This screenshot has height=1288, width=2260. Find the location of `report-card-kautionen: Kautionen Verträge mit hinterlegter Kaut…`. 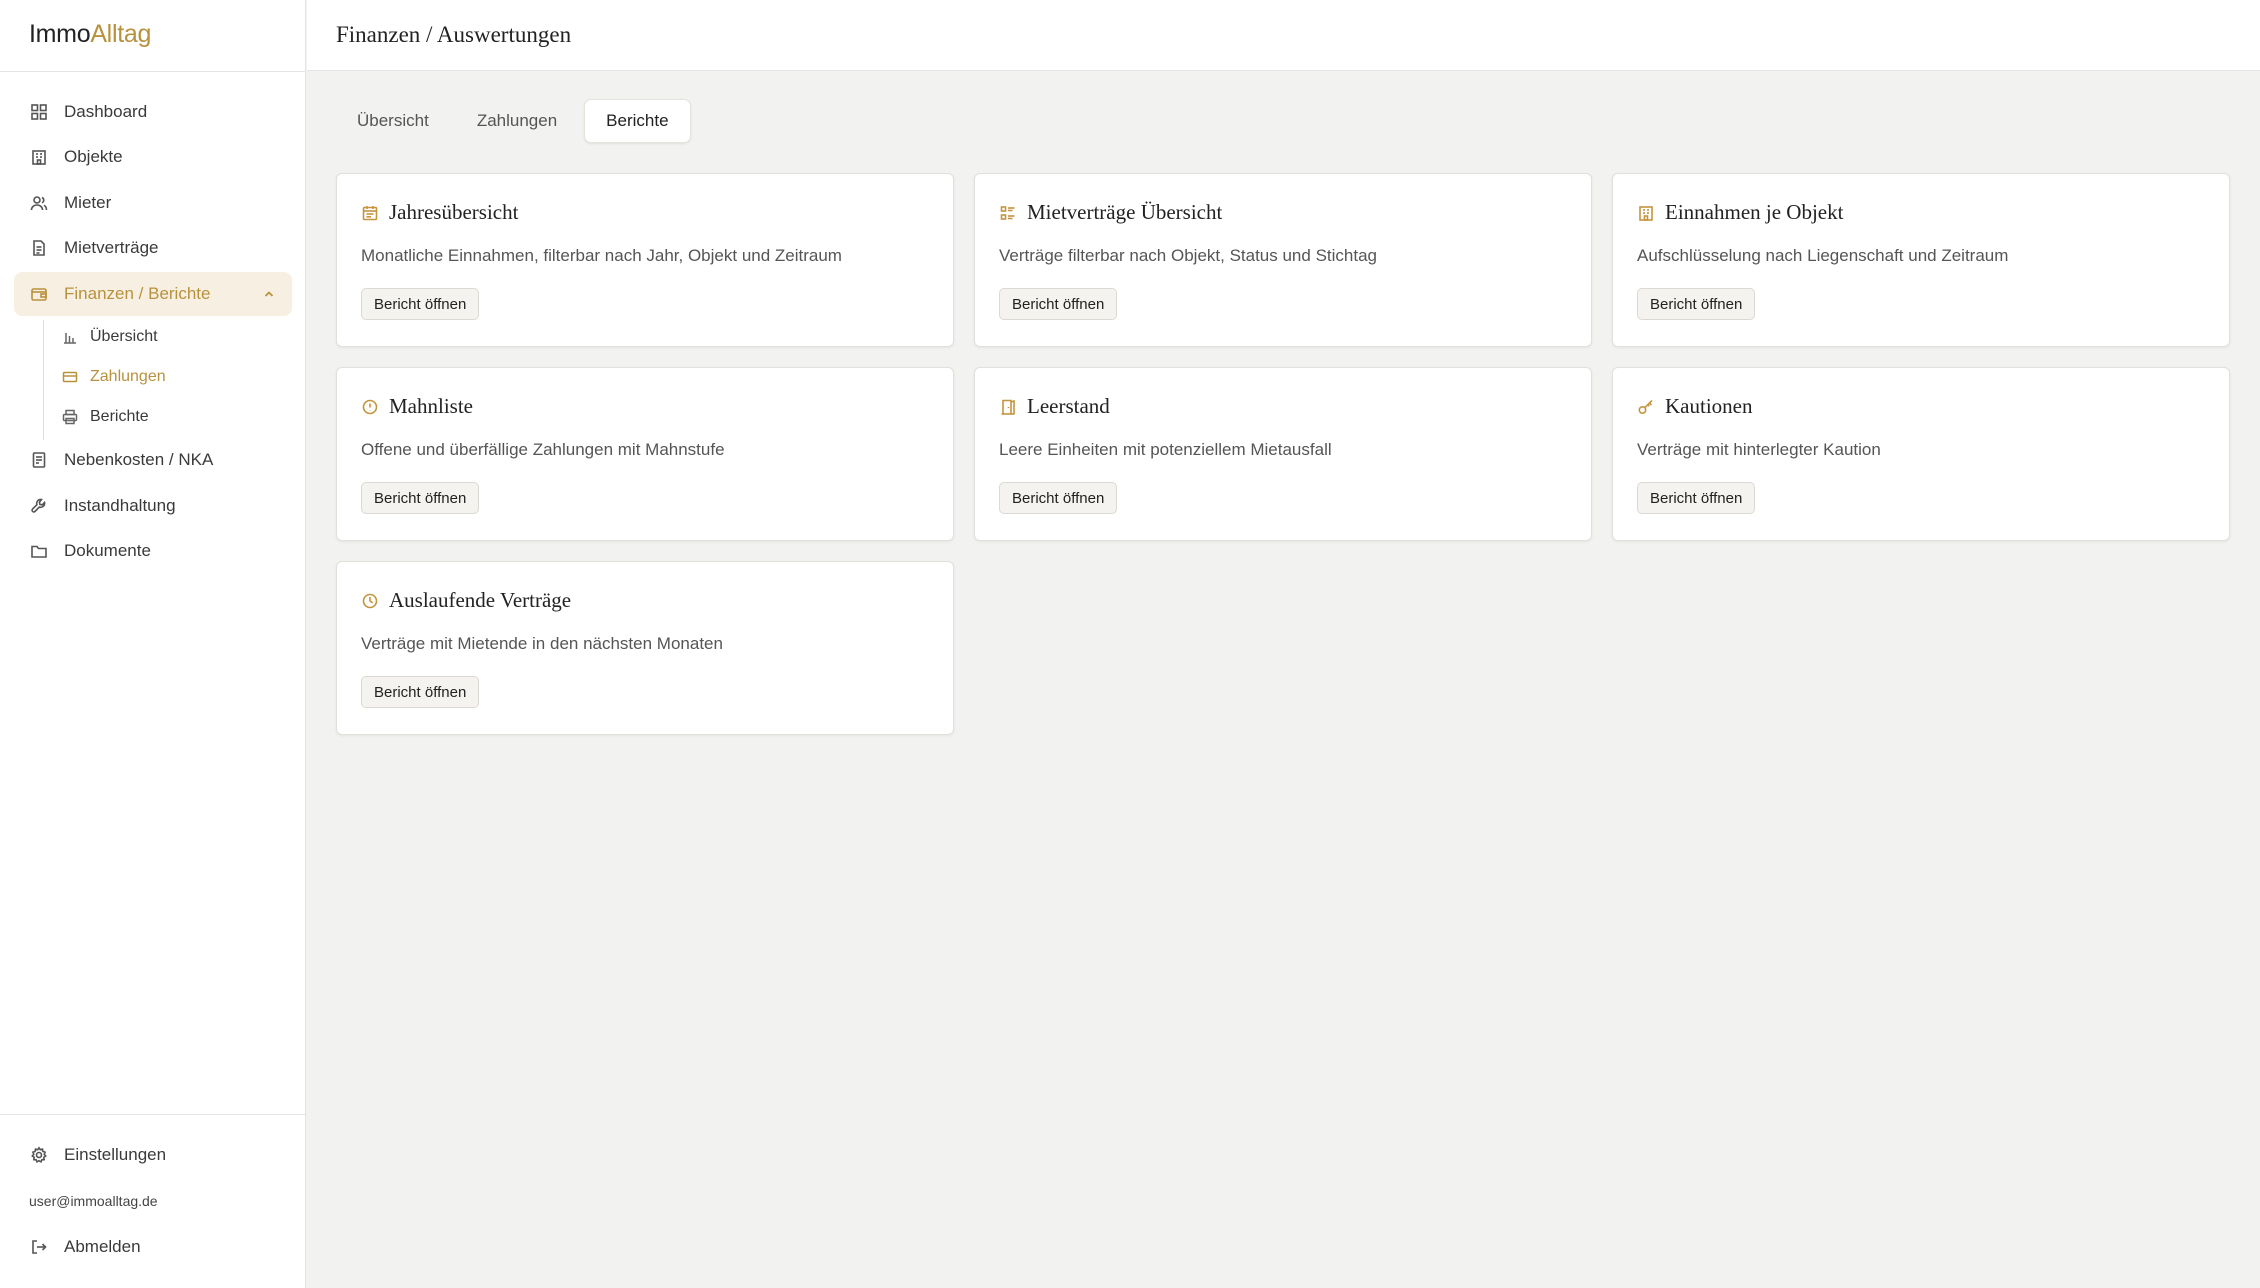

report-card-kautionen: Kautionen Verträge mit hinterlegter Kaut… is located at coordinates (1921, 454).